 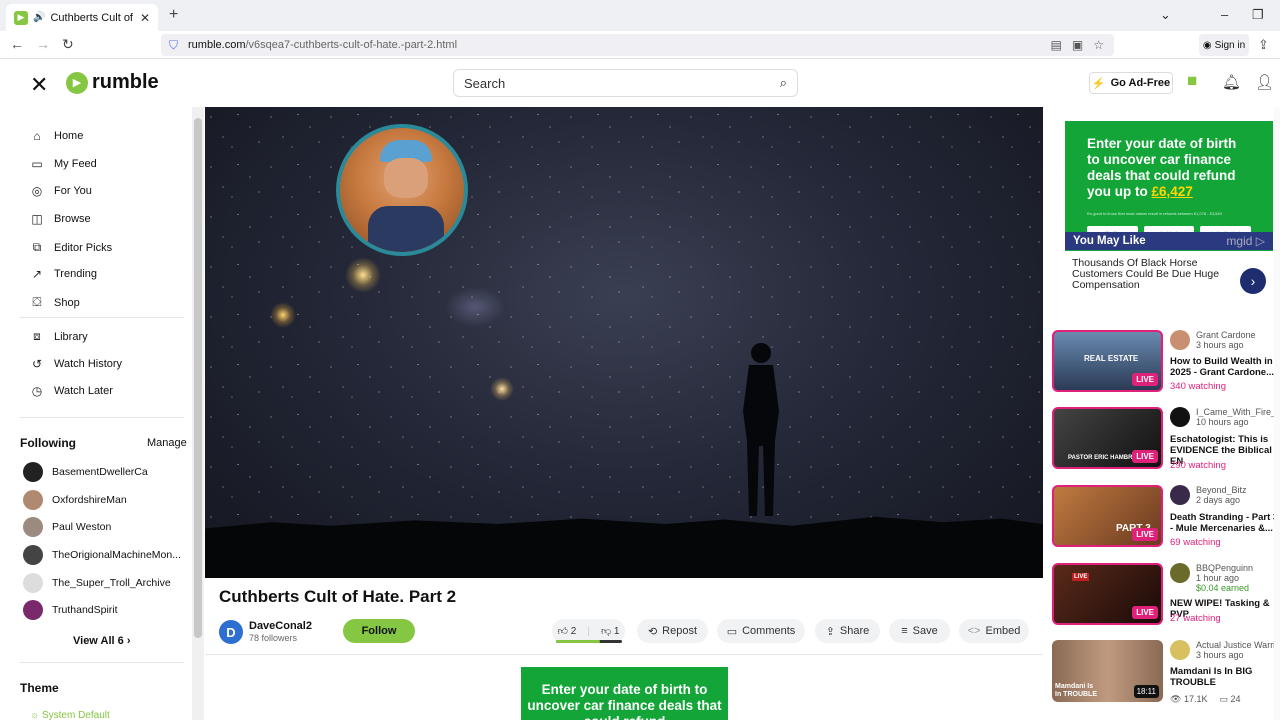 What do you see at coordinates (280, 626) in the screenshot?
I see `channel-name: DaveConal2` at bounding box center [280, 626].